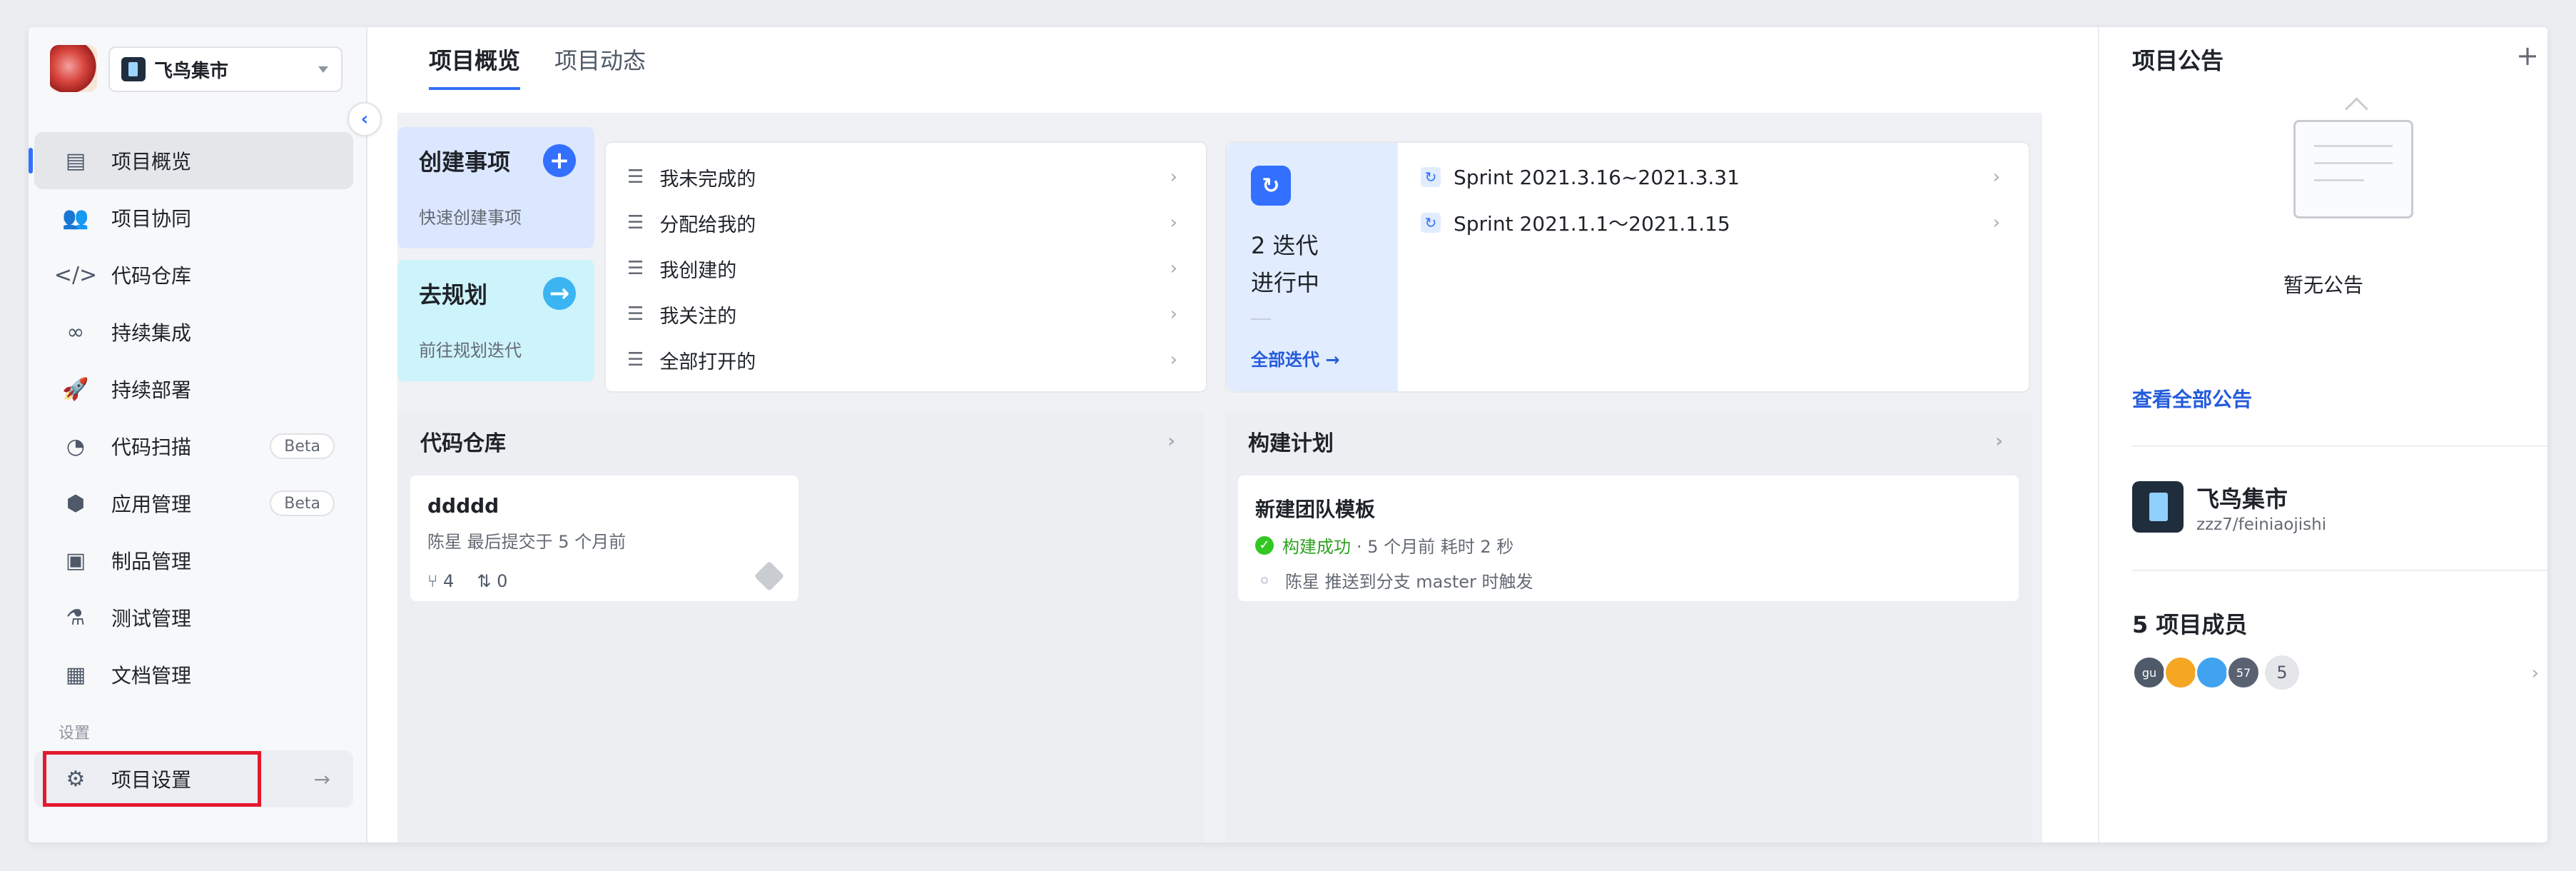 This screenshot has height=871, width=2576. Describe the element at coordinates (495, 320) in the screenshot. I see `go-plan-card: 去规划 → 前往规划迭代` at that location.